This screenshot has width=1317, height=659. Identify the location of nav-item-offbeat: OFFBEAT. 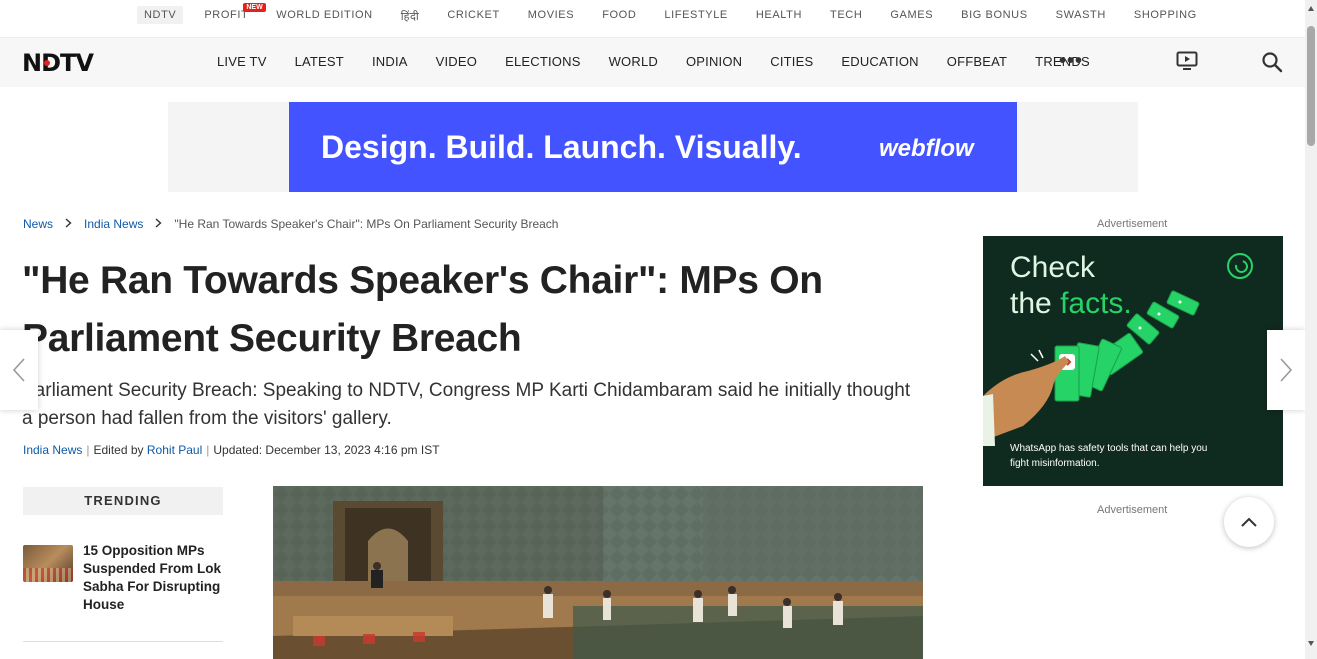
(977, 61).